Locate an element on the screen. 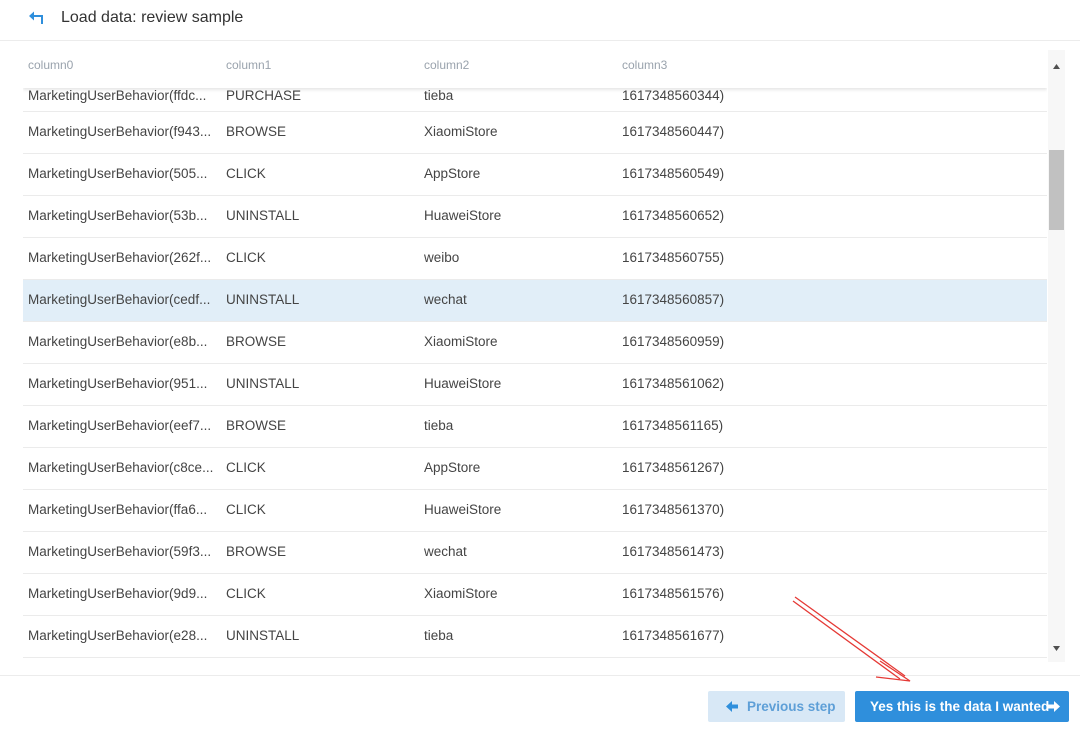  page-title: Load data: review sample is located at coordinates (152, 17).